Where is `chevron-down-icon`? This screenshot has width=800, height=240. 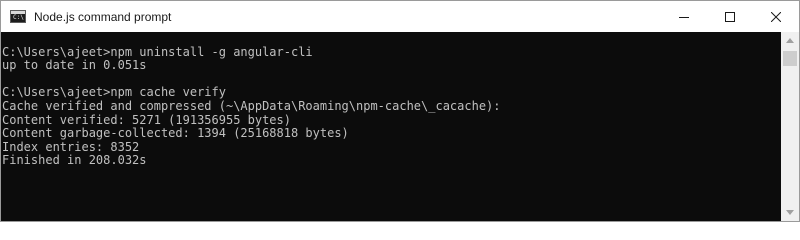
chevron-down-icon is located at coordinates (790, 212).